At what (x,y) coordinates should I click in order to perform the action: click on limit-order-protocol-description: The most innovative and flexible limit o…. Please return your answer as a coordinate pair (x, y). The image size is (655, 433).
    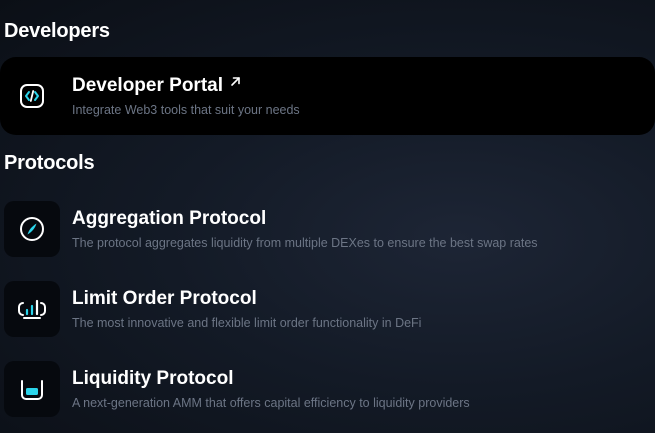
    Looking at the image, I should click on (247, 323).